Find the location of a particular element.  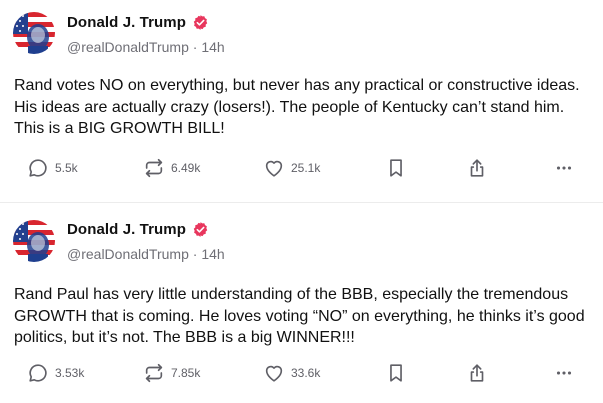

like-count: 33.6k is located at coordinates (306, 373).